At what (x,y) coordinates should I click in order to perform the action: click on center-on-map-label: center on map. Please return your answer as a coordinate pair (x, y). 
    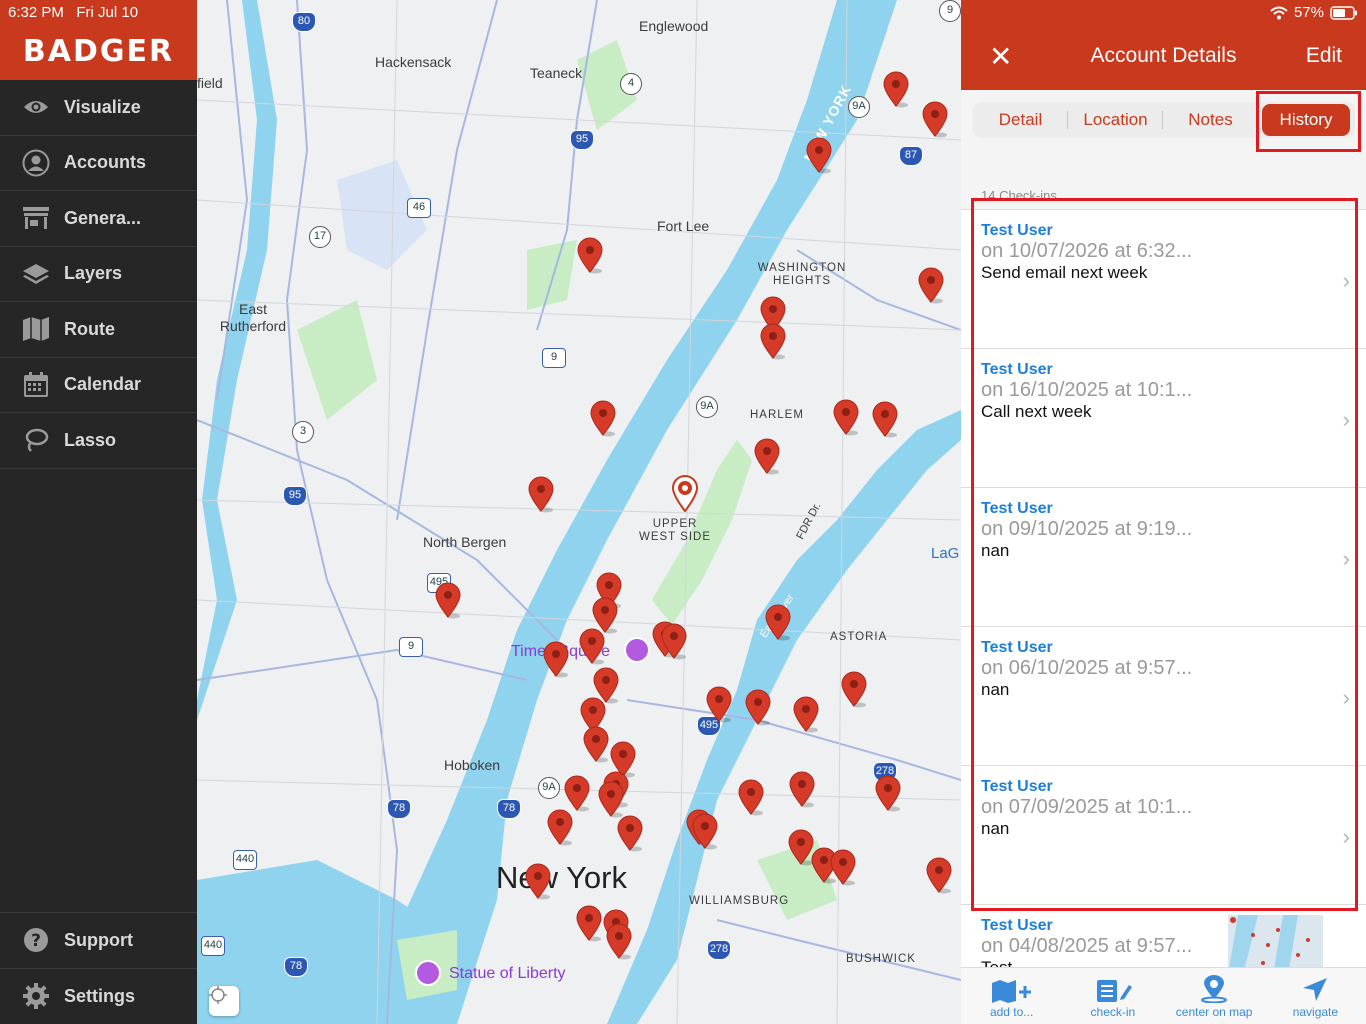
    Looking at the image, I should click on (1214, 1012).